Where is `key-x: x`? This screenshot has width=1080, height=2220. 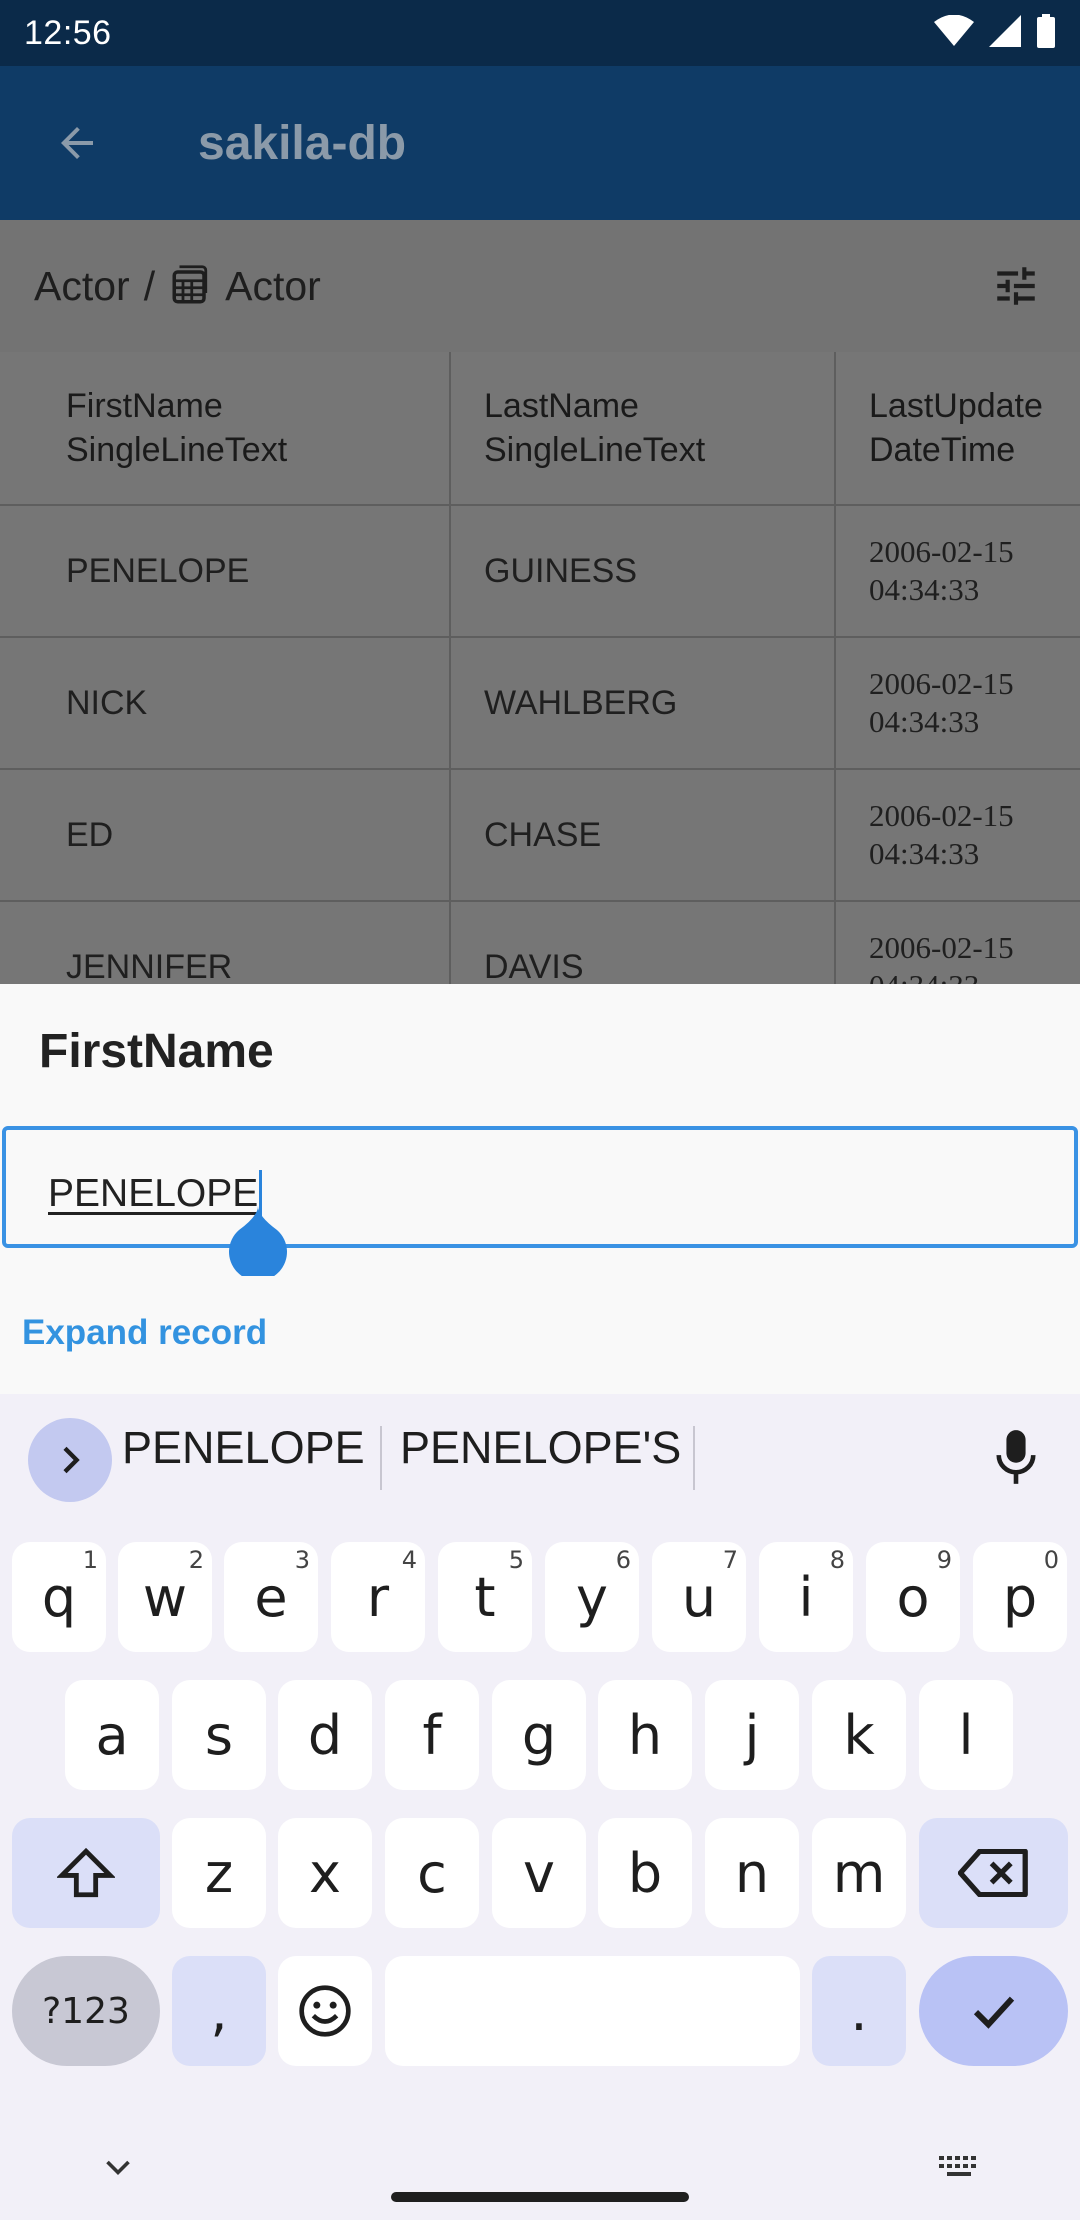
key-x: x is located at coordinates (325, 1873).